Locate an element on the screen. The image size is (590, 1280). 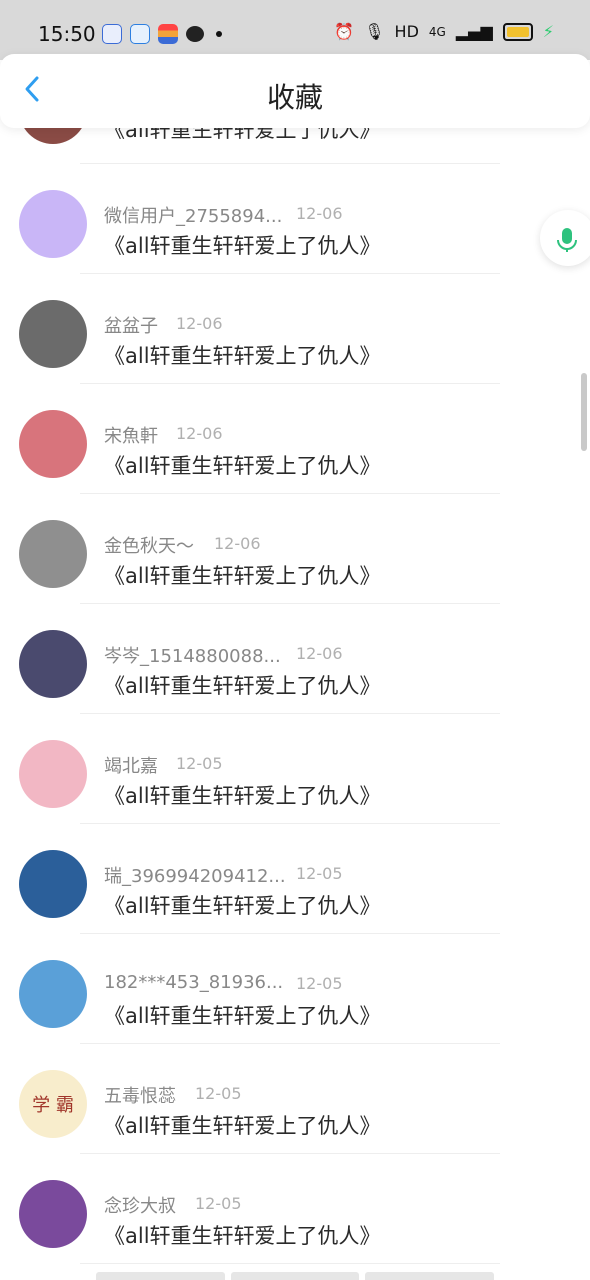
item-author-name: 金色秋天〜 is located at coordinates (149, 546).